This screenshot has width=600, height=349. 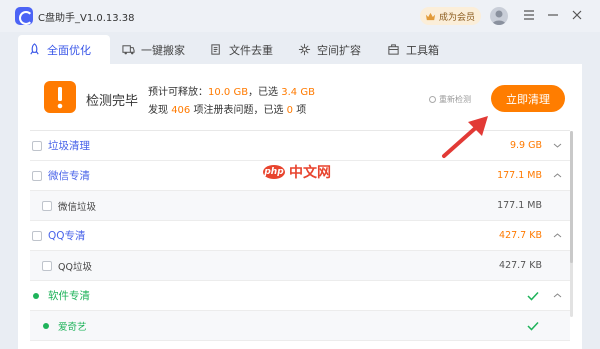 I want to click on releasable-prefix: 预计可释放：, so click(x=178, y=92).